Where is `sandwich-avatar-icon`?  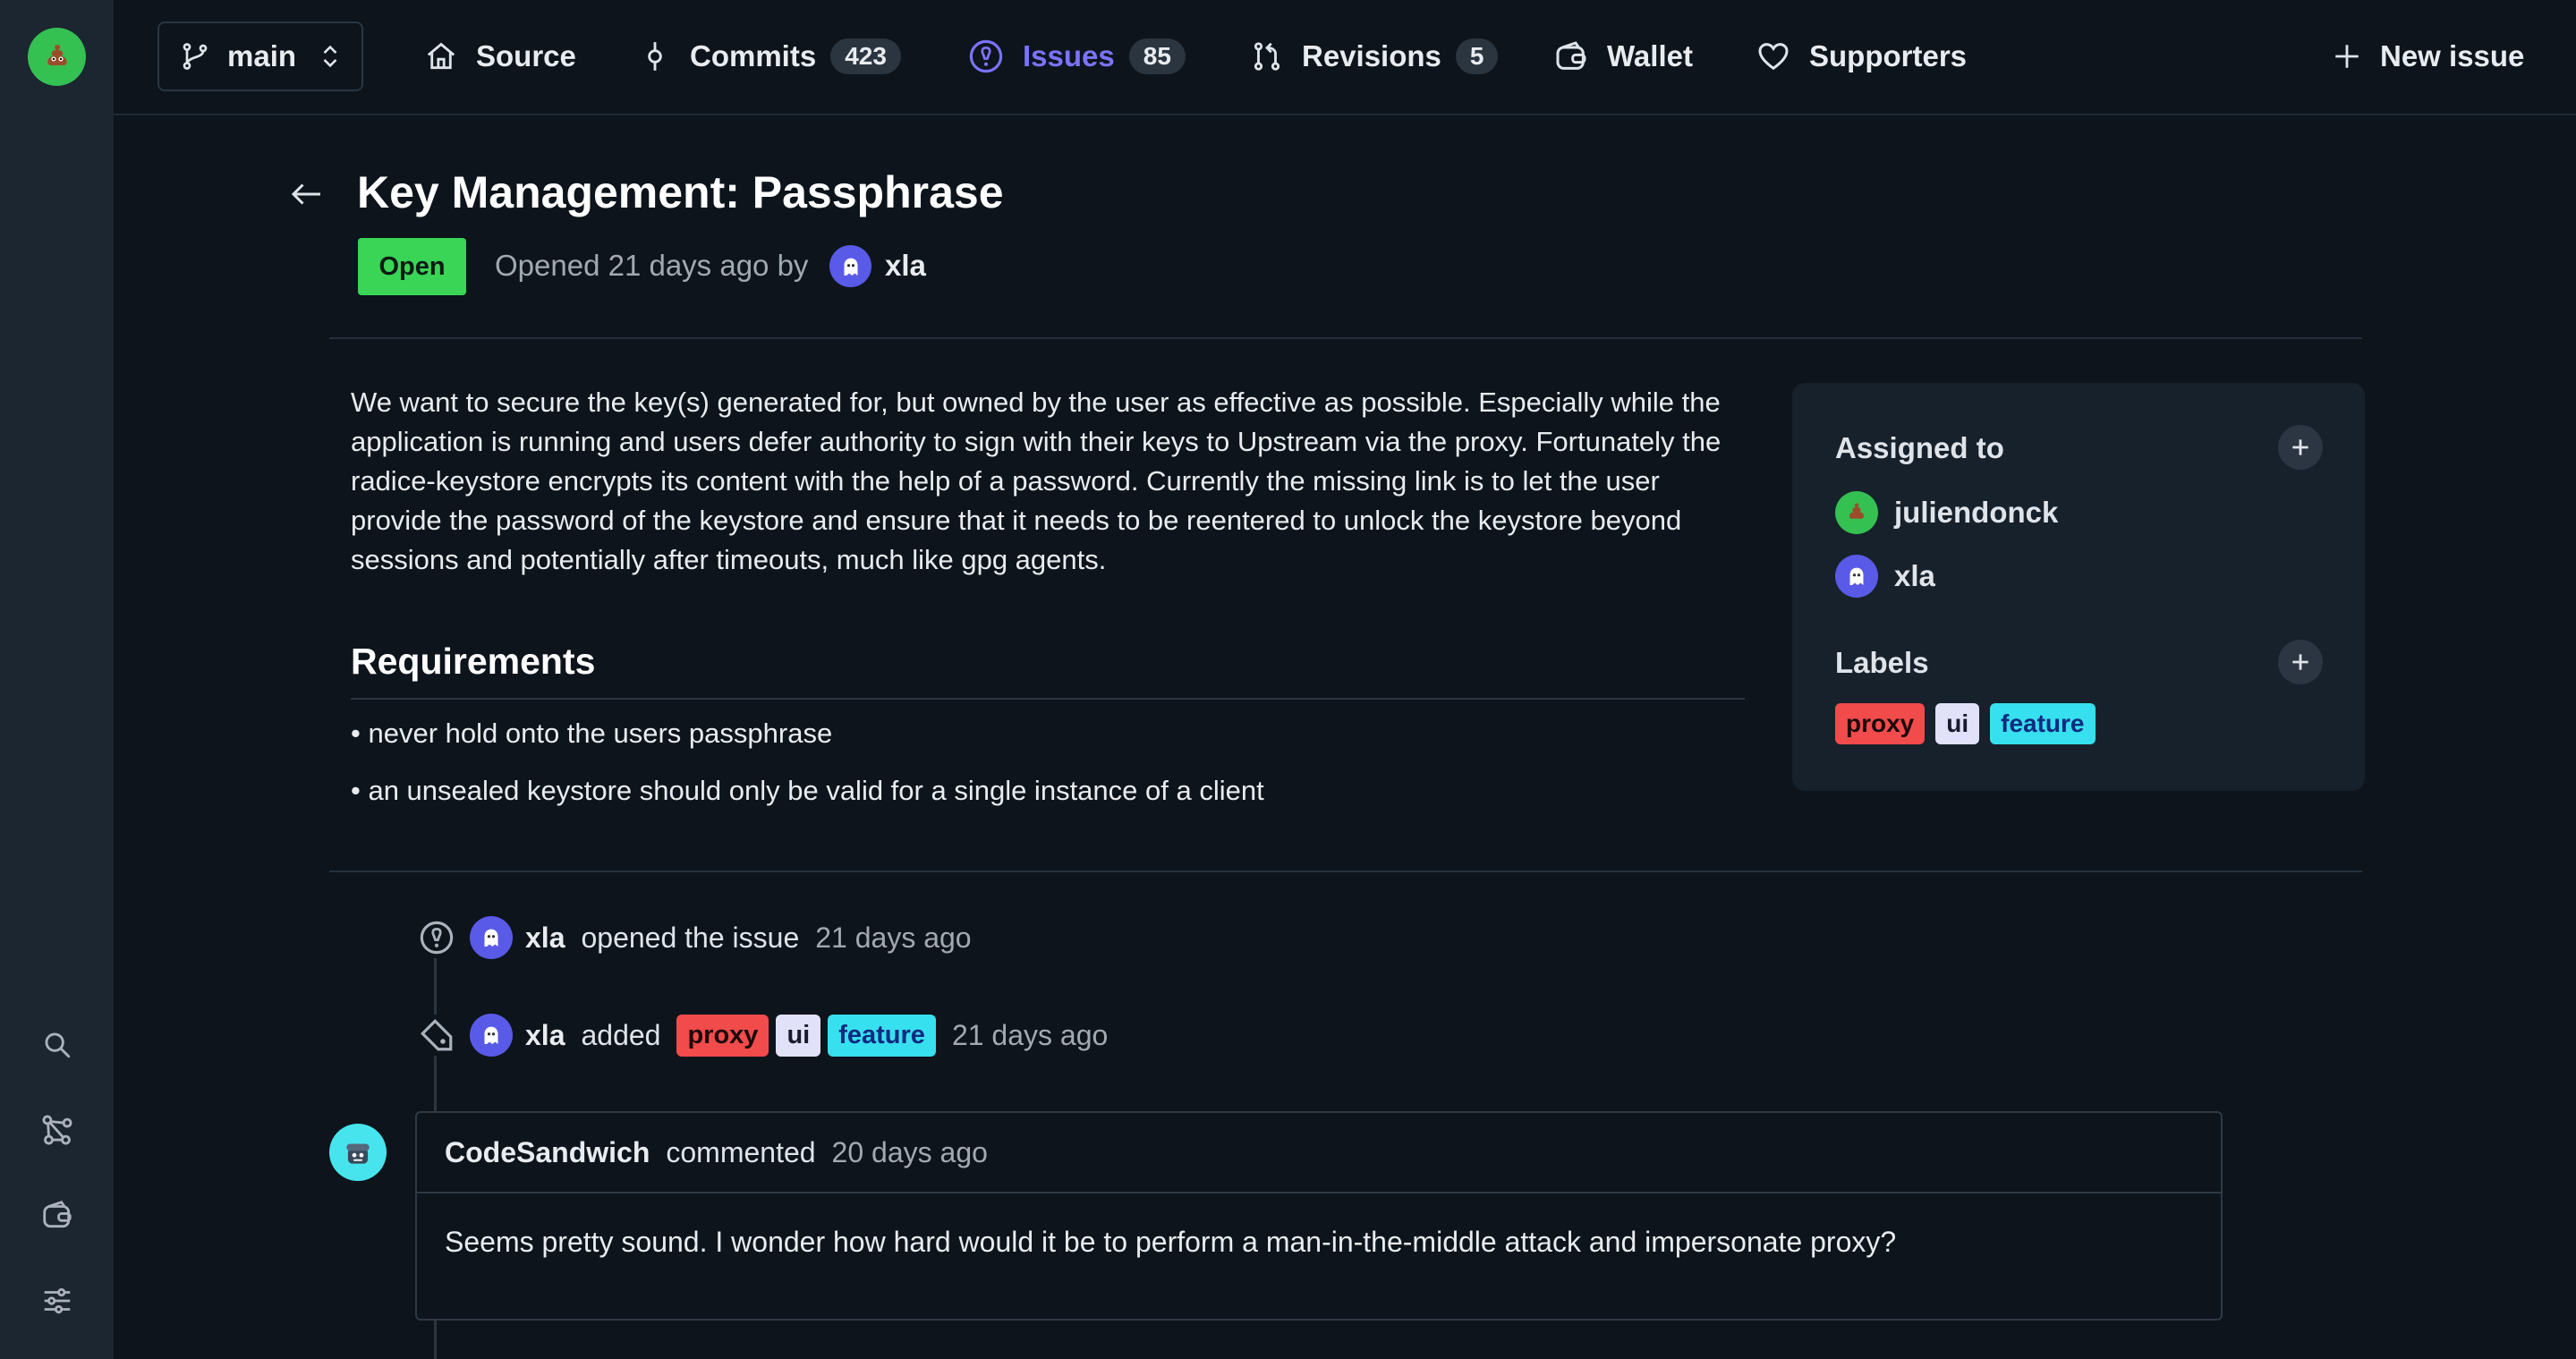 sandwich-avatar-icon is located at coordinates (358, 1154).